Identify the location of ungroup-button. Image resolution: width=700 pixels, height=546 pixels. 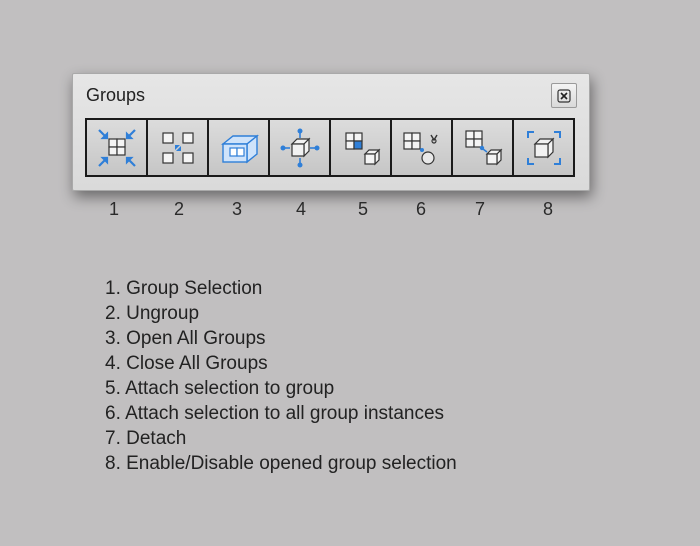
(178, 147).